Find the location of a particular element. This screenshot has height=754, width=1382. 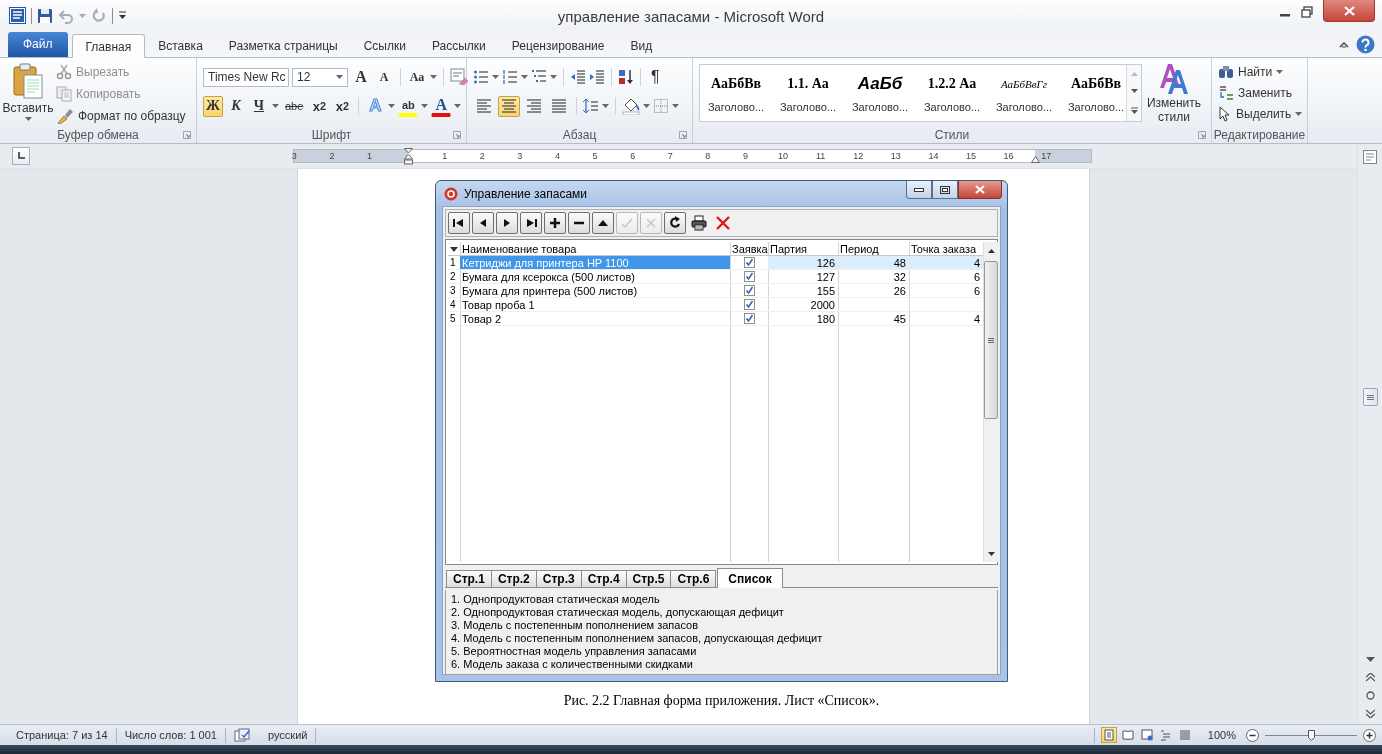

more-icon is located at coordinates (1134, 111).